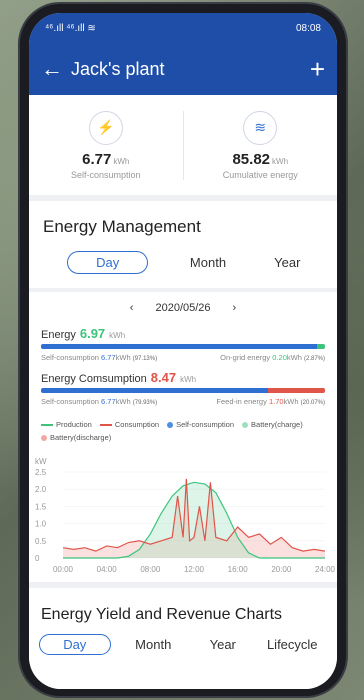 This screenshot has height=700, width=364. Describe the element at coordinates (56, 69) in the screenshot. I see `back-arrow-icon: ←` at that location.